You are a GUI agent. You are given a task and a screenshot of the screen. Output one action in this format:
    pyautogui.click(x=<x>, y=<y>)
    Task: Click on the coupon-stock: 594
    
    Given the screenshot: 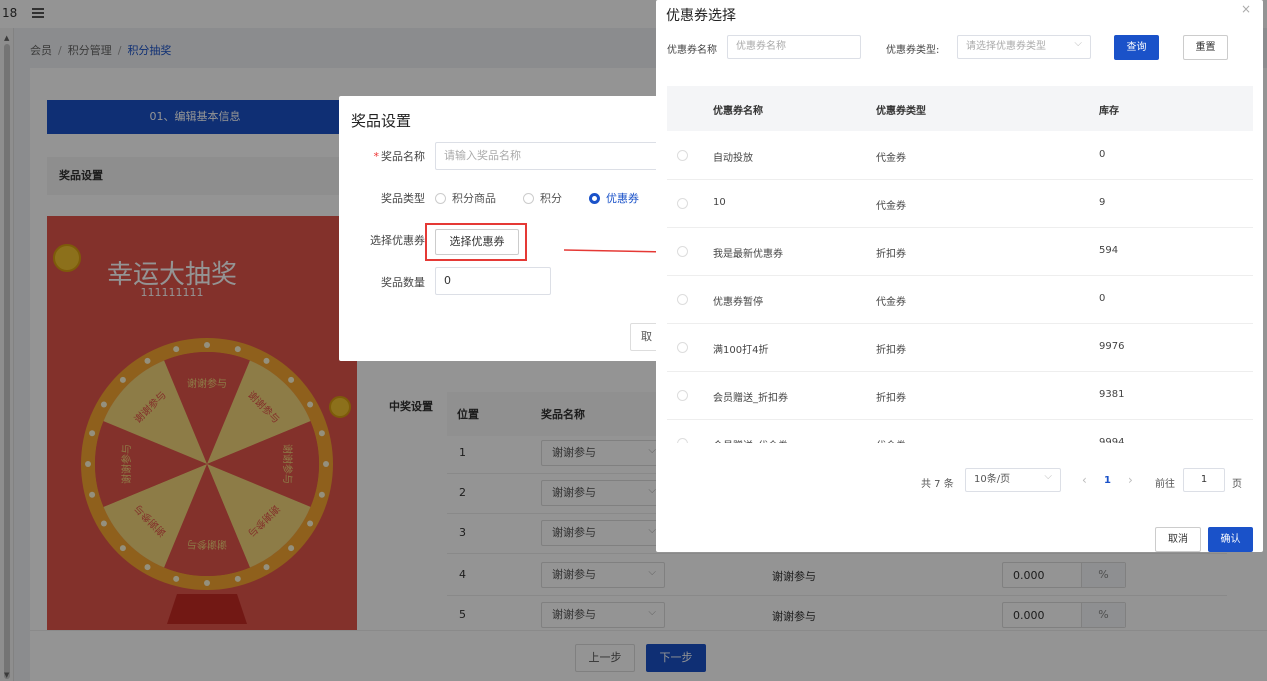 What is the action you would take?
    pyautogui.click(x=1109, y=250)
    